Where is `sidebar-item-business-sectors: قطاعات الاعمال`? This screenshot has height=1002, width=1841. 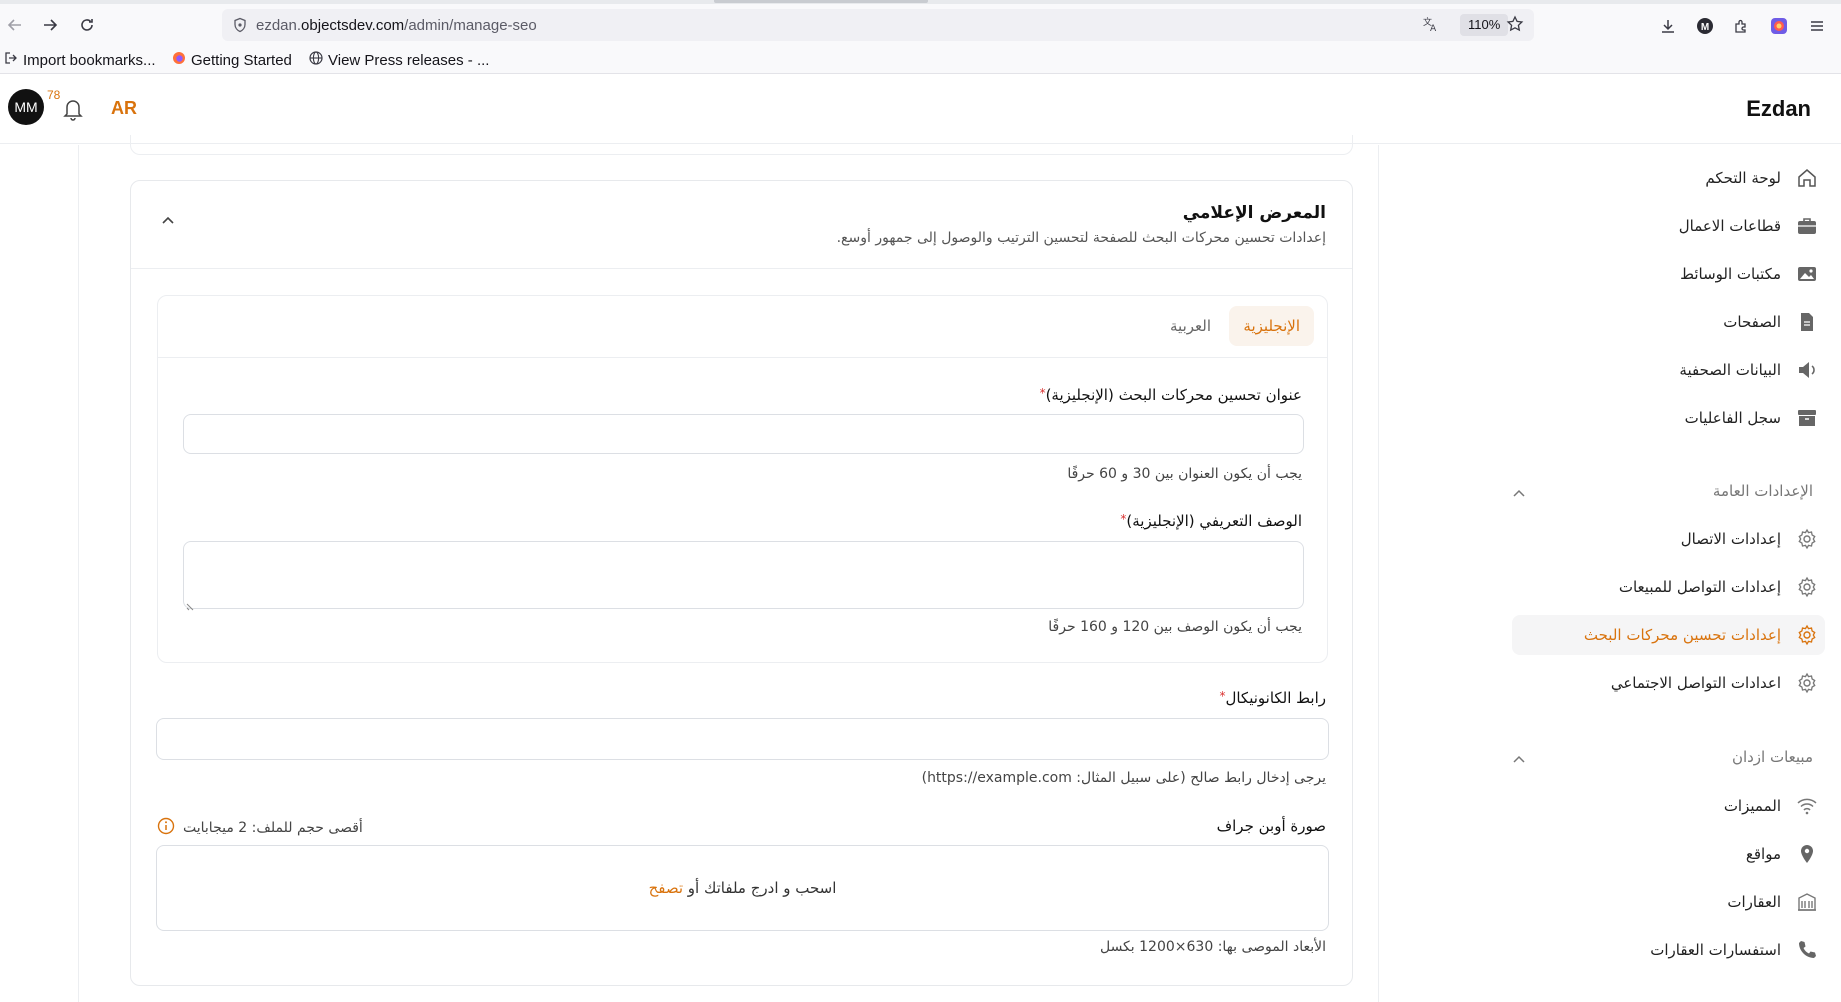
sidebar-item-business-sectors: قطاعات الاعمال is located at coordinates (1749, 226).